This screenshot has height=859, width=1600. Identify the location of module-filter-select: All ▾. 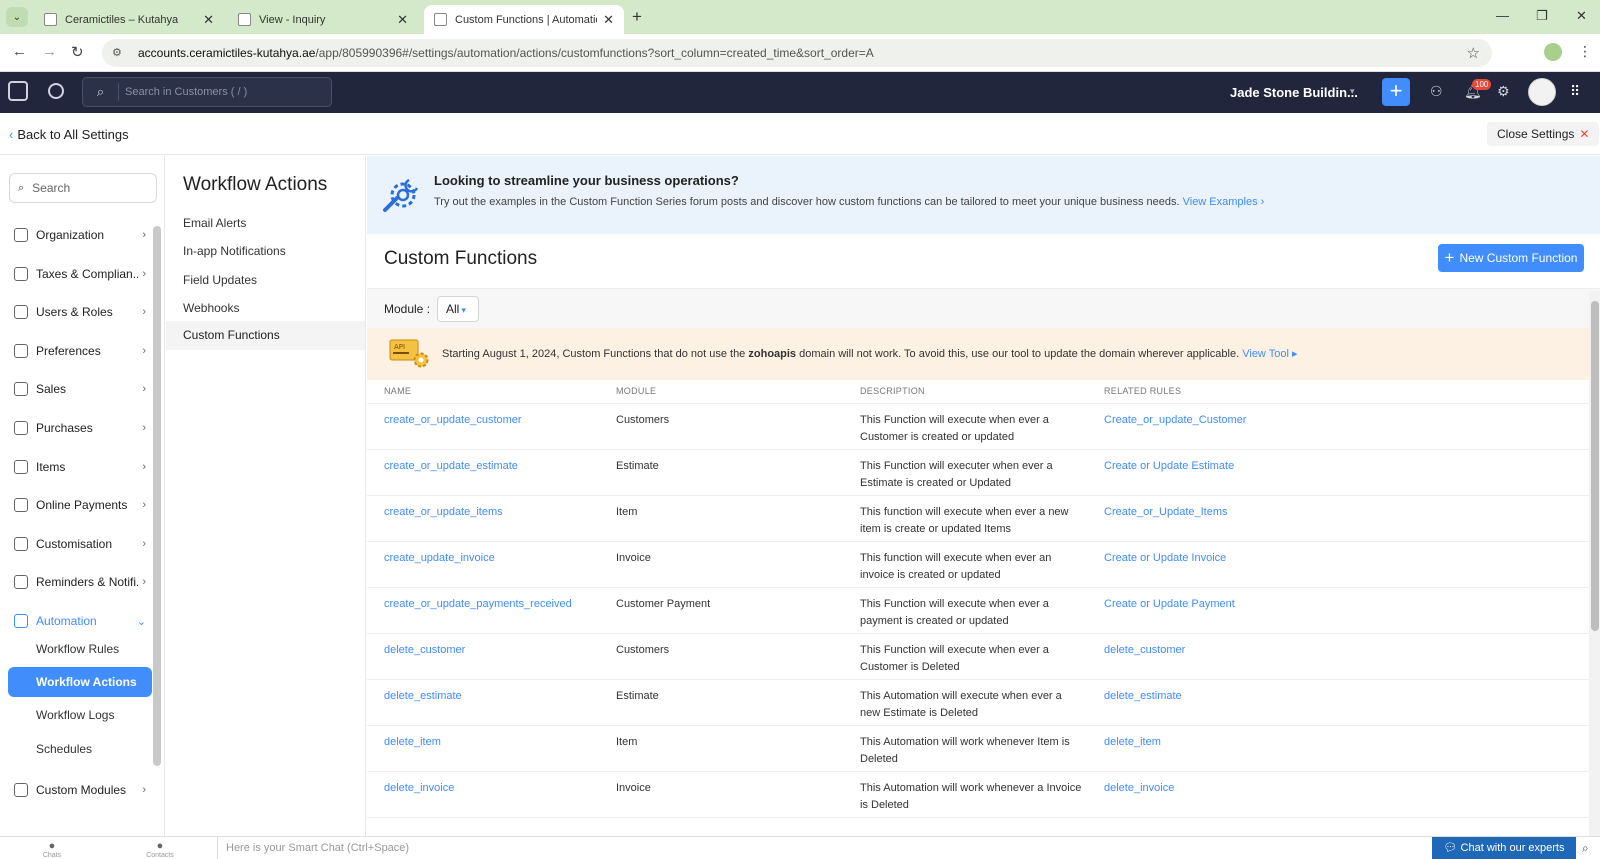
(458, 309).